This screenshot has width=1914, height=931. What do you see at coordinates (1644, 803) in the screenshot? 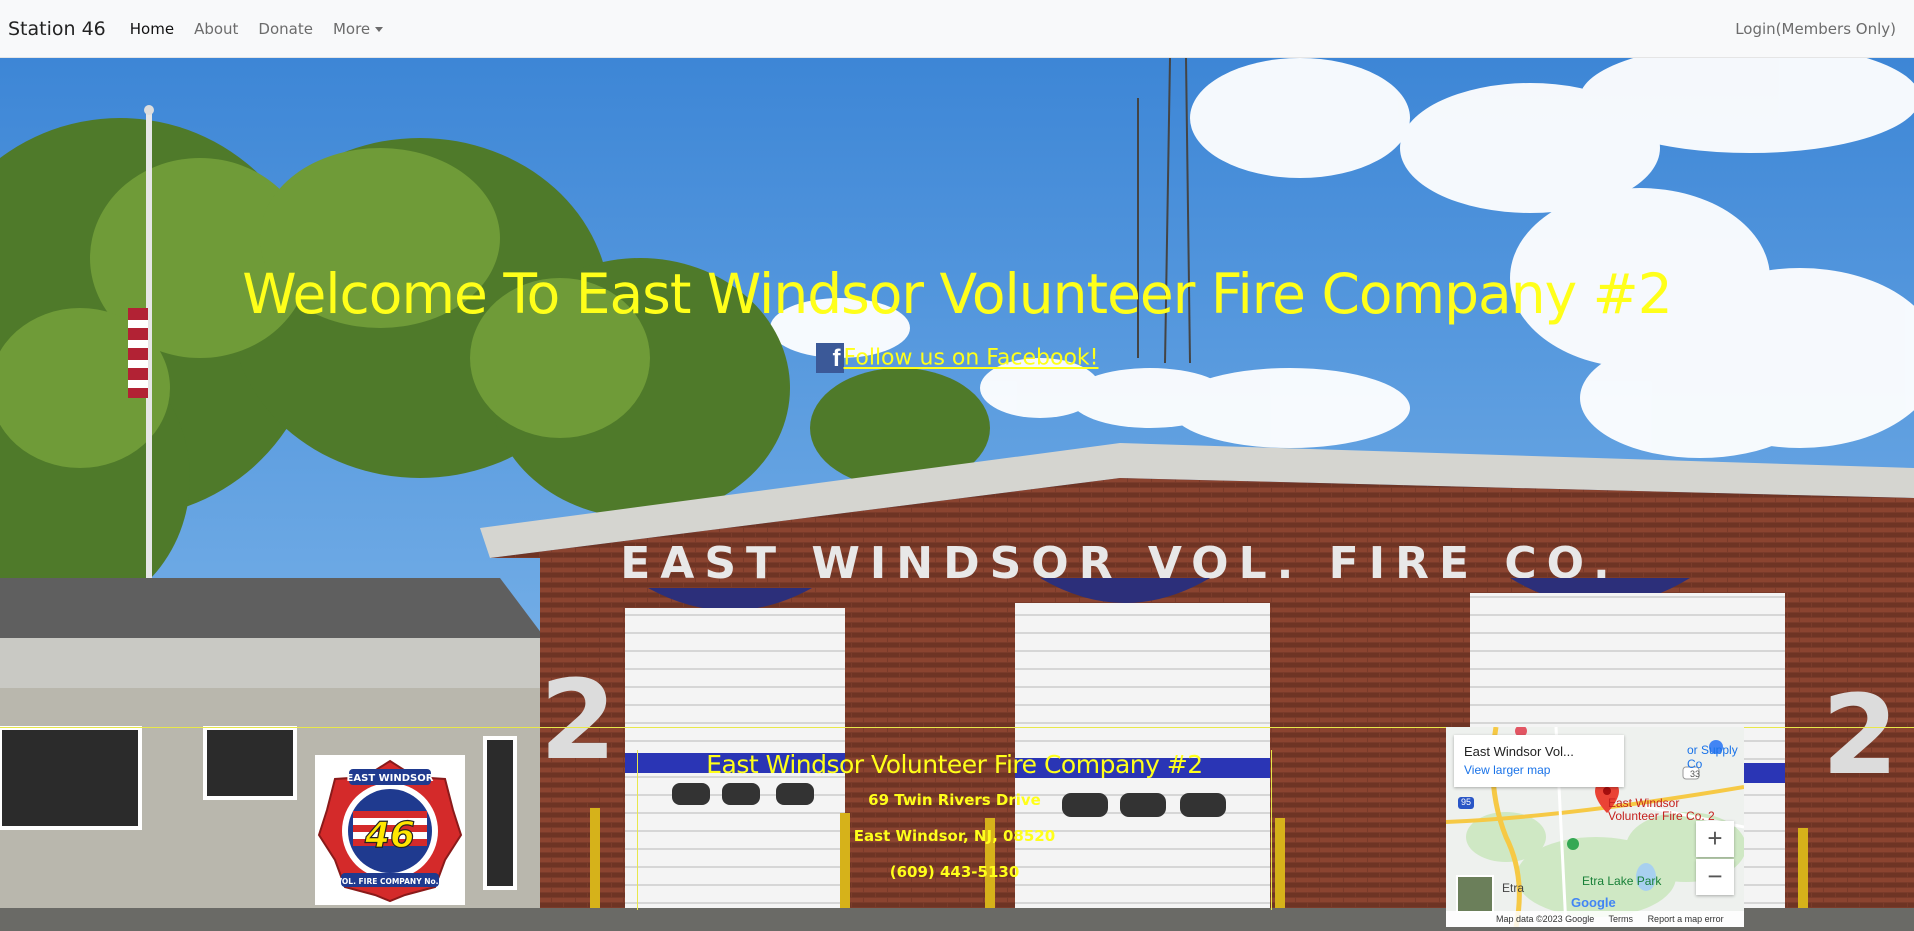
I see `map-marker-label-line1: East Windsor` at bounding box center [1644, 803].